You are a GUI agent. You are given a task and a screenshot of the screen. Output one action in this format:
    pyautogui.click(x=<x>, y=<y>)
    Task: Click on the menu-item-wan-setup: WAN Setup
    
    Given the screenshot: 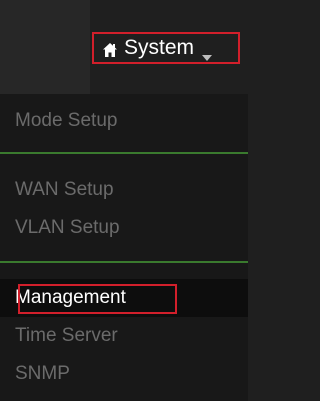 What is the action you would take?
    pyautogui.click(x=124, y=190)
    